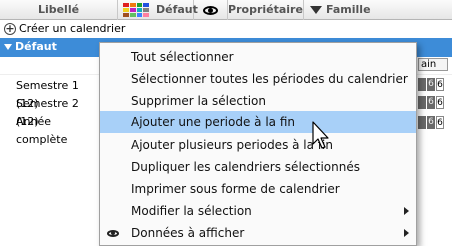  I want to click on day-header-fragment: ain, so click(433, 64).